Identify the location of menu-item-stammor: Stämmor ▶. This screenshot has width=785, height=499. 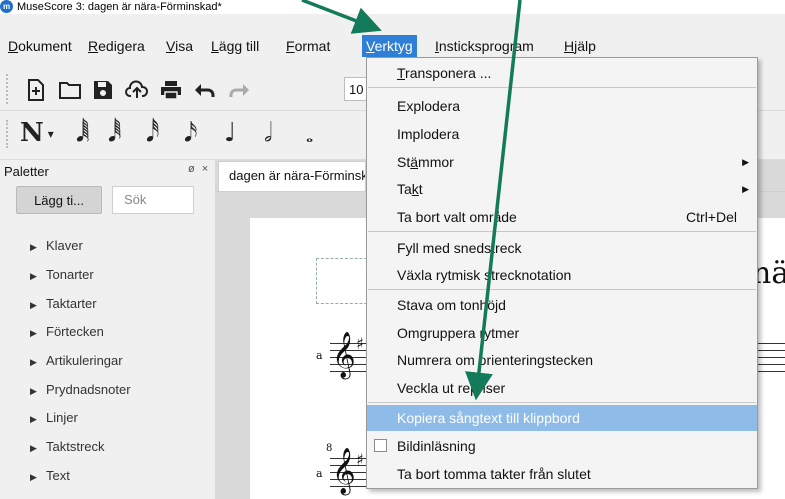
(562, 162).